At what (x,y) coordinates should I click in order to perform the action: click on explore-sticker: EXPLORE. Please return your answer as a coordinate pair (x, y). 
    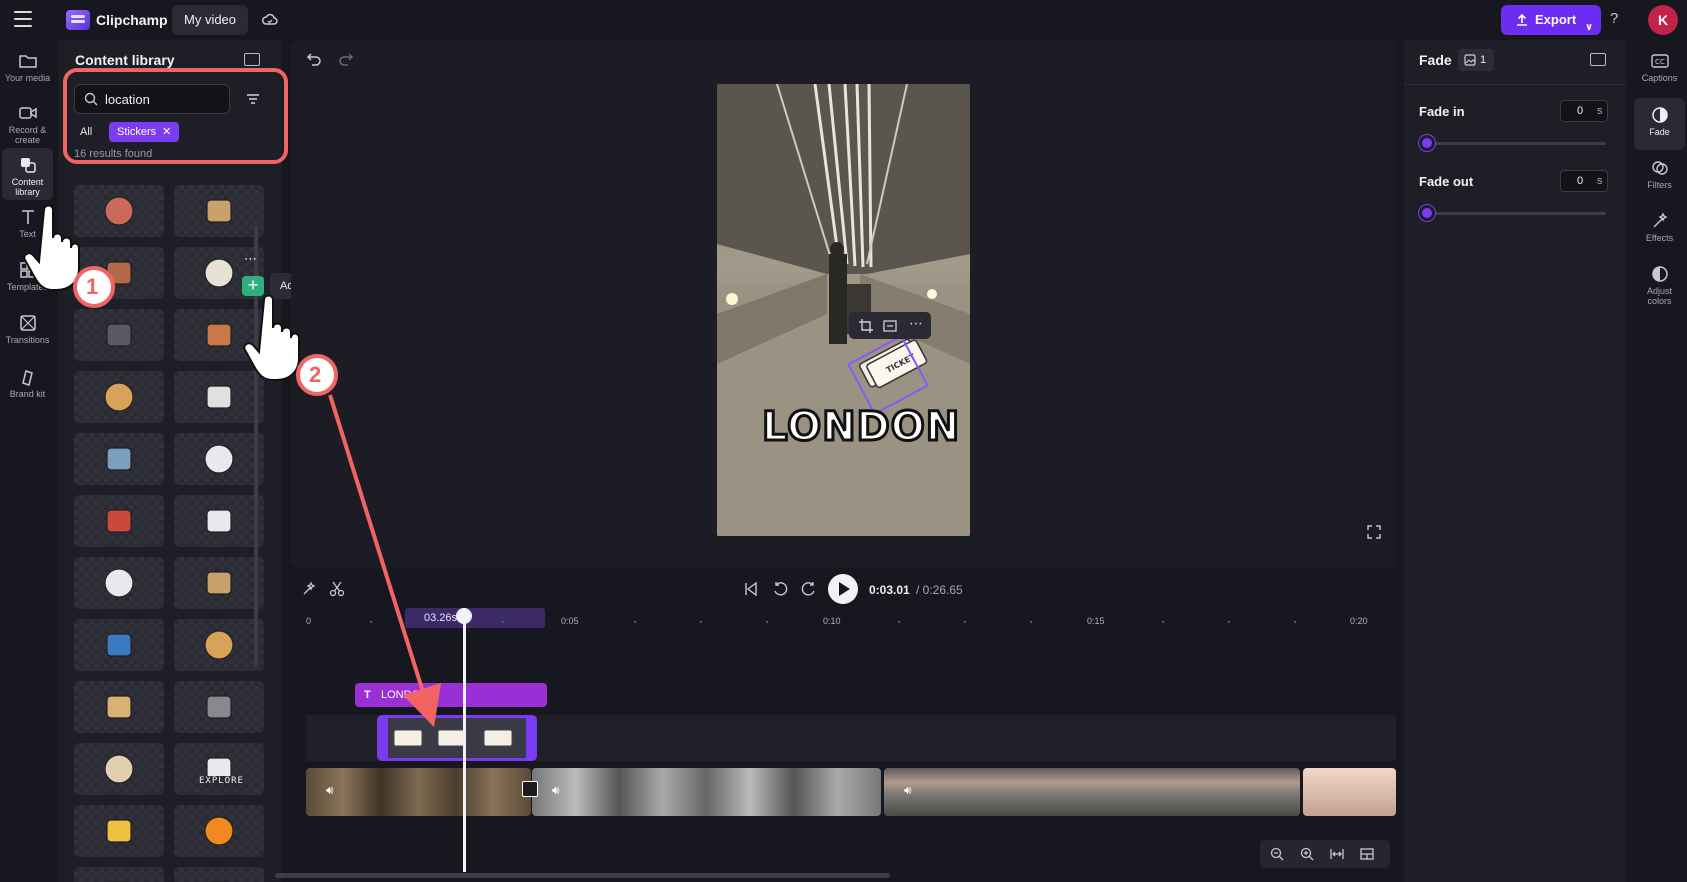
    Looking at the image, I should click on (219, 769).